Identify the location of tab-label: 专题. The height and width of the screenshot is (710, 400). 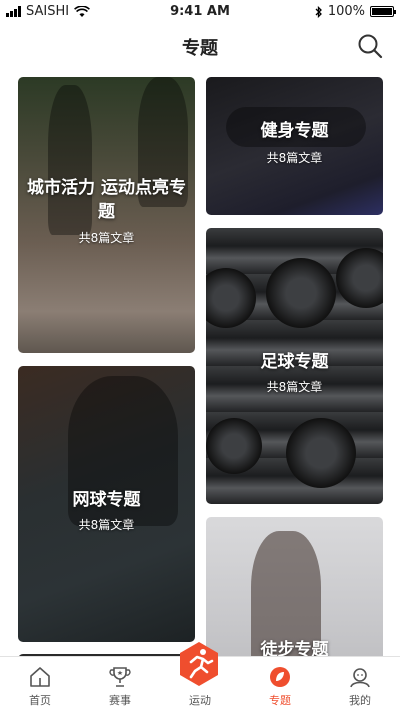
(280, 700).